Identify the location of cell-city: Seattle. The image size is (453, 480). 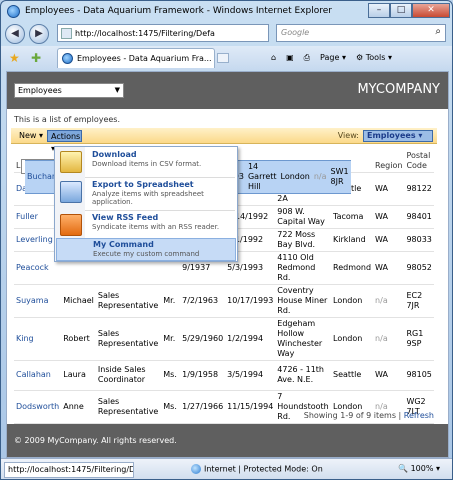
(352, 375).